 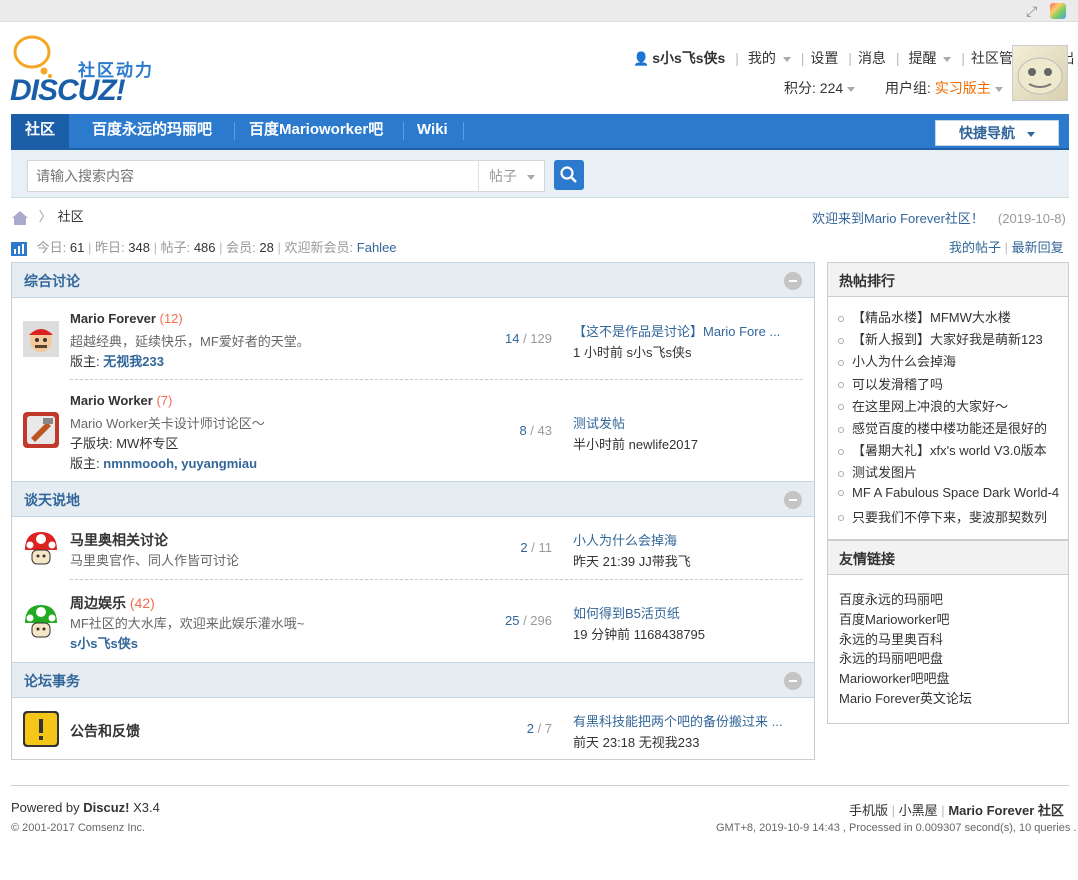 What do you see at coordinates (413, 280) in the screenshot?
I see `category-header: 综合讨论` at bounding box center [413, 280].